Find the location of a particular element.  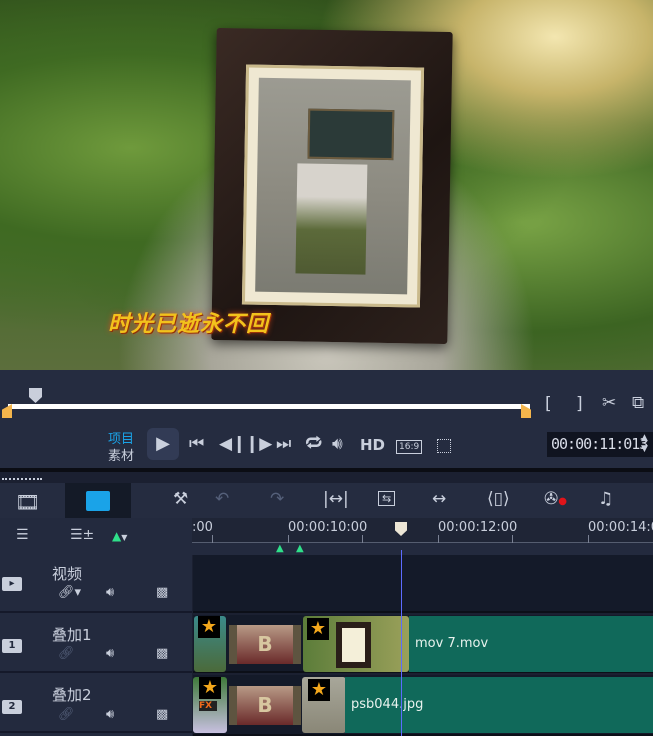

track-header-overlay1 is located at coordinates (96, 644).